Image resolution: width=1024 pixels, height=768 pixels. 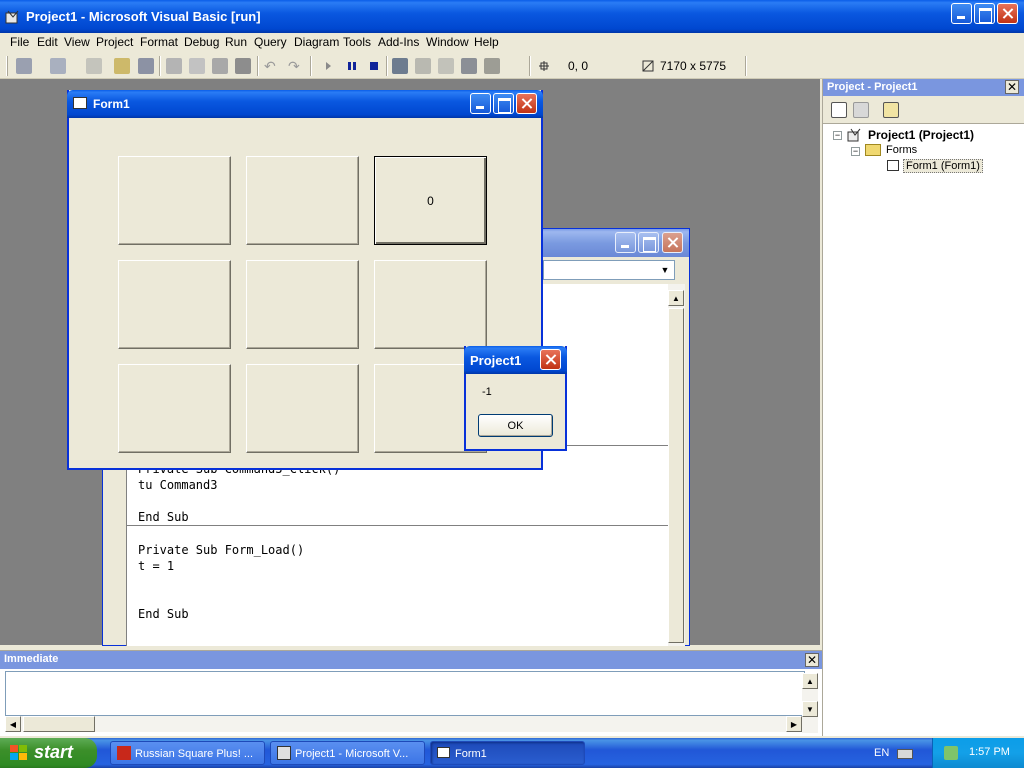 What do you see at coordinates (486, 42) in the screenshot?
I see `menu-help: Help` at bounding box center [486, 42].